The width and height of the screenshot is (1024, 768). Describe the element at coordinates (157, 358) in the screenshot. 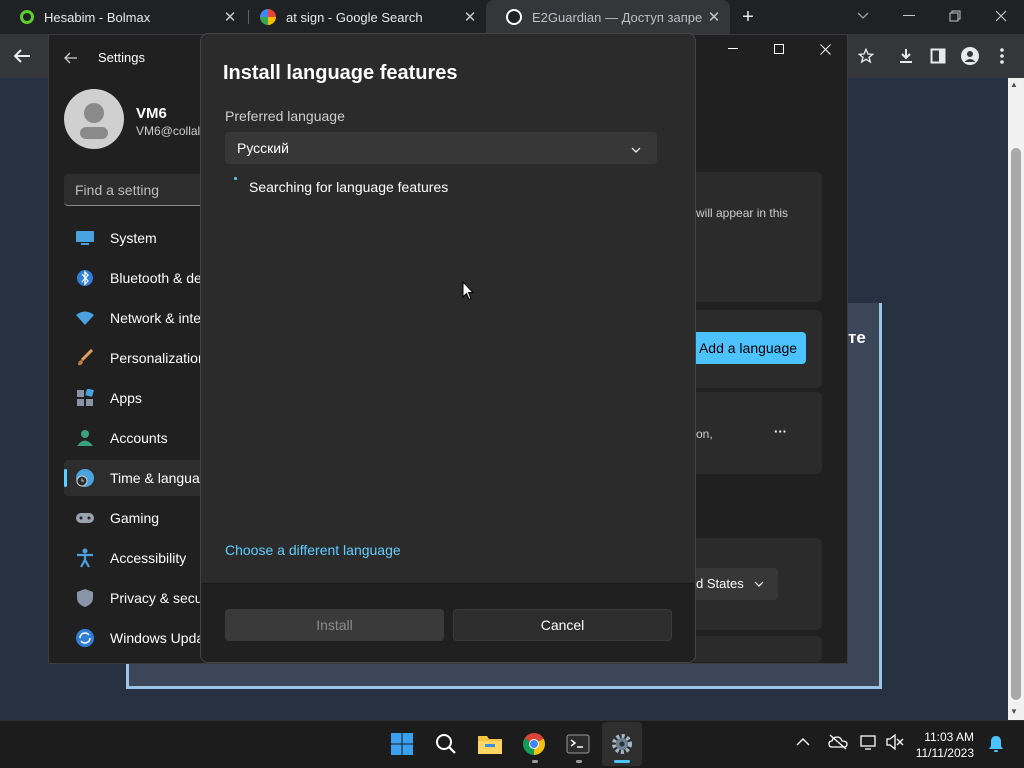

I see `sidebar-item-label: Personalization` at that location.